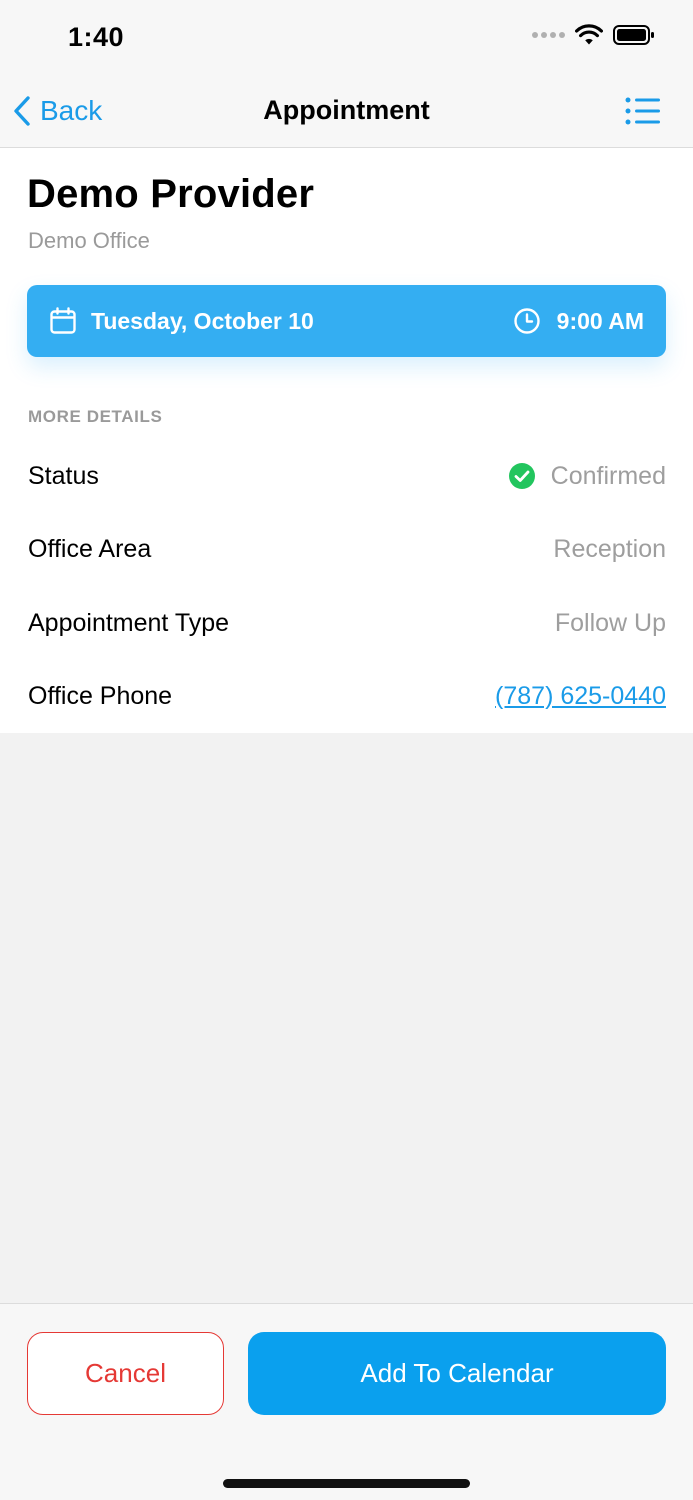  Describe the element at coordinates (548, 35) in the screenshot. I see `signal-icon` at that location.